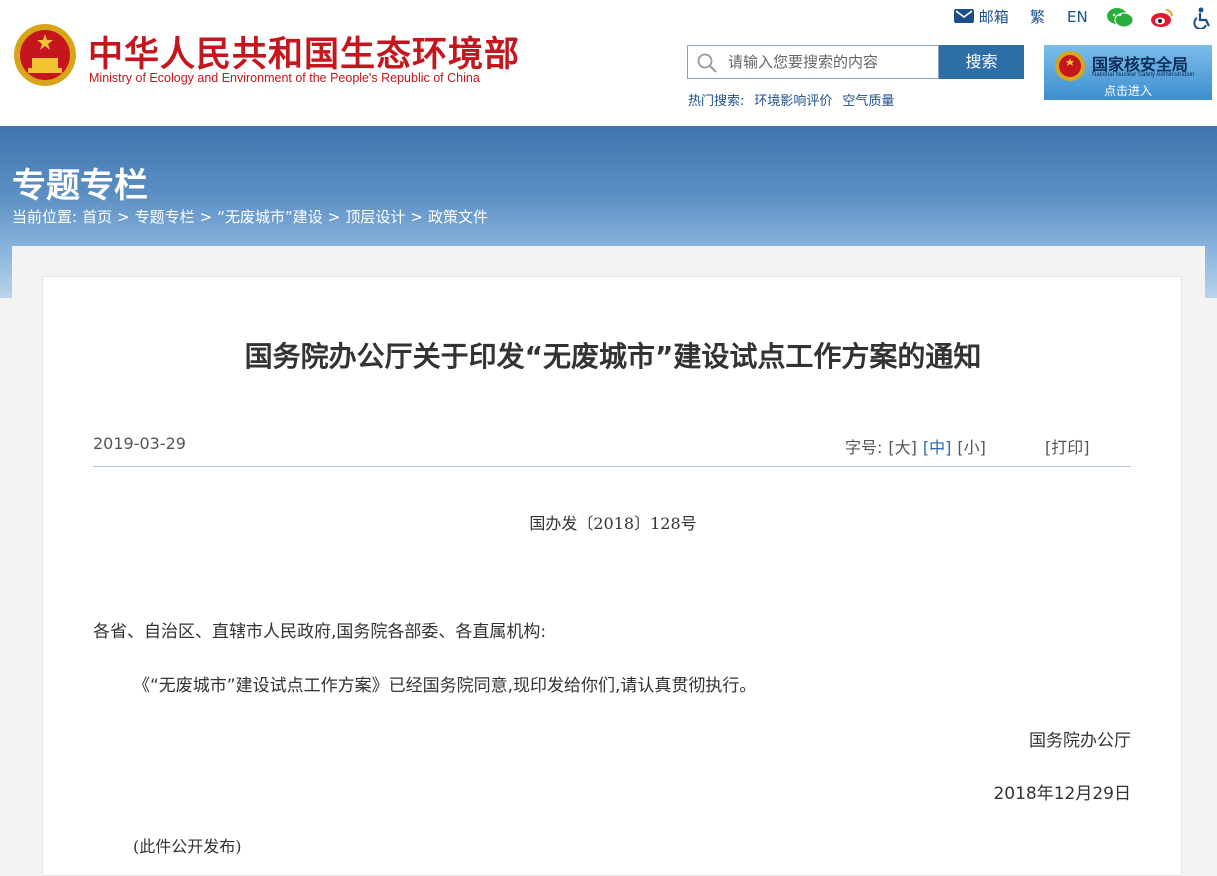 This screenshot has height=876, width=1217. Describe the element at coordinates (1077, 17) in the screenshot. I see `english-link: EN` at that location.